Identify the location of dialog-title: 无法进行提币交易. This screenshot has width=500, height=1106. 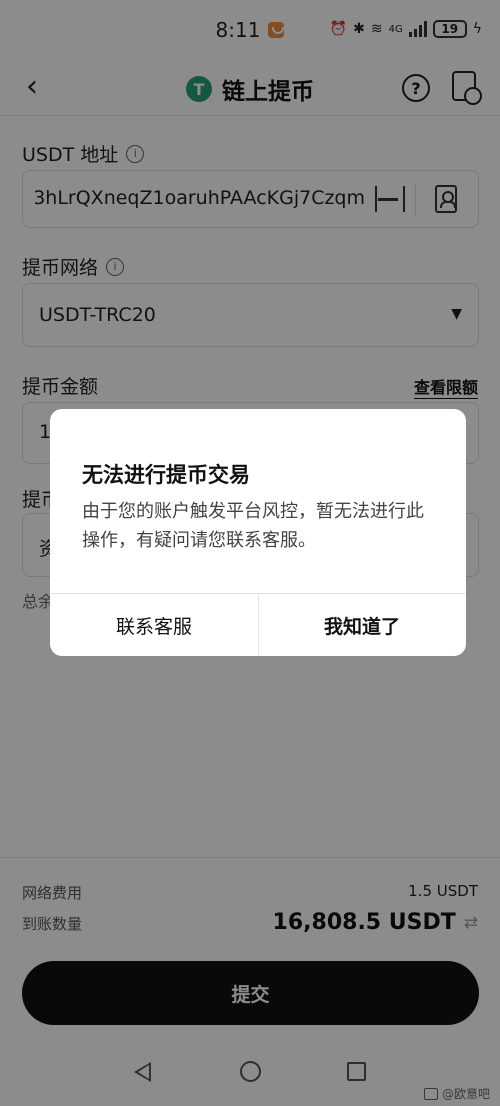
(166, 475).